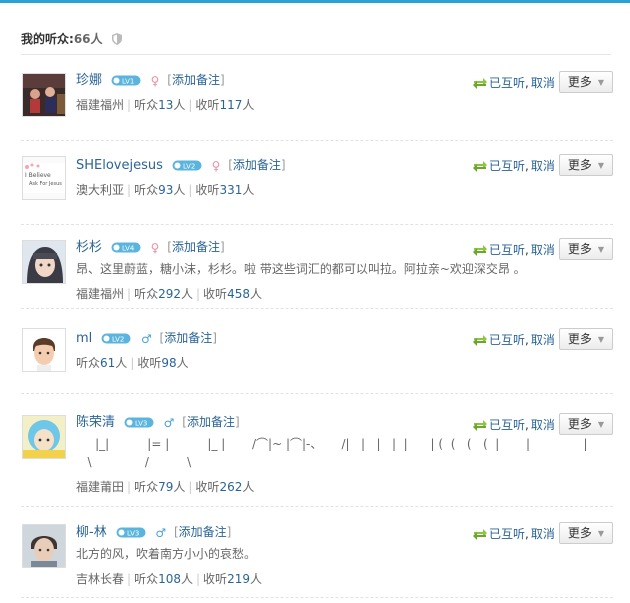 Image resolution: width=630 pixels, height=603 pixels. What do you see at coordinates (89, 80) in the screenshot?
I see `user-name-link: 珍娜` at bounding box center [89, 80].